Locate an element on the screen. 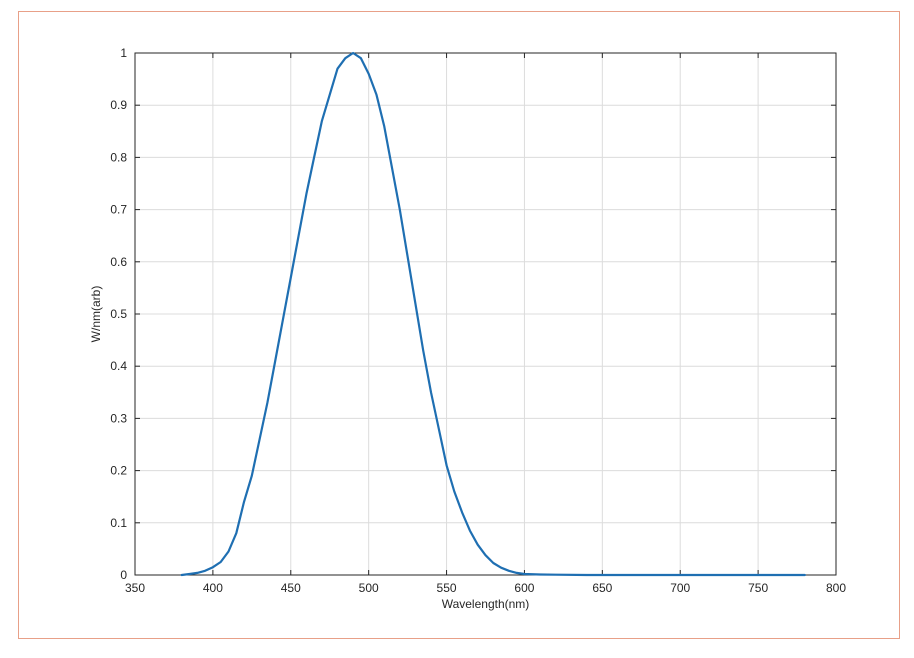 The width and height of the screenshot is (914, 658). x-tick-label: 800 is located at coordinates (836, 588).